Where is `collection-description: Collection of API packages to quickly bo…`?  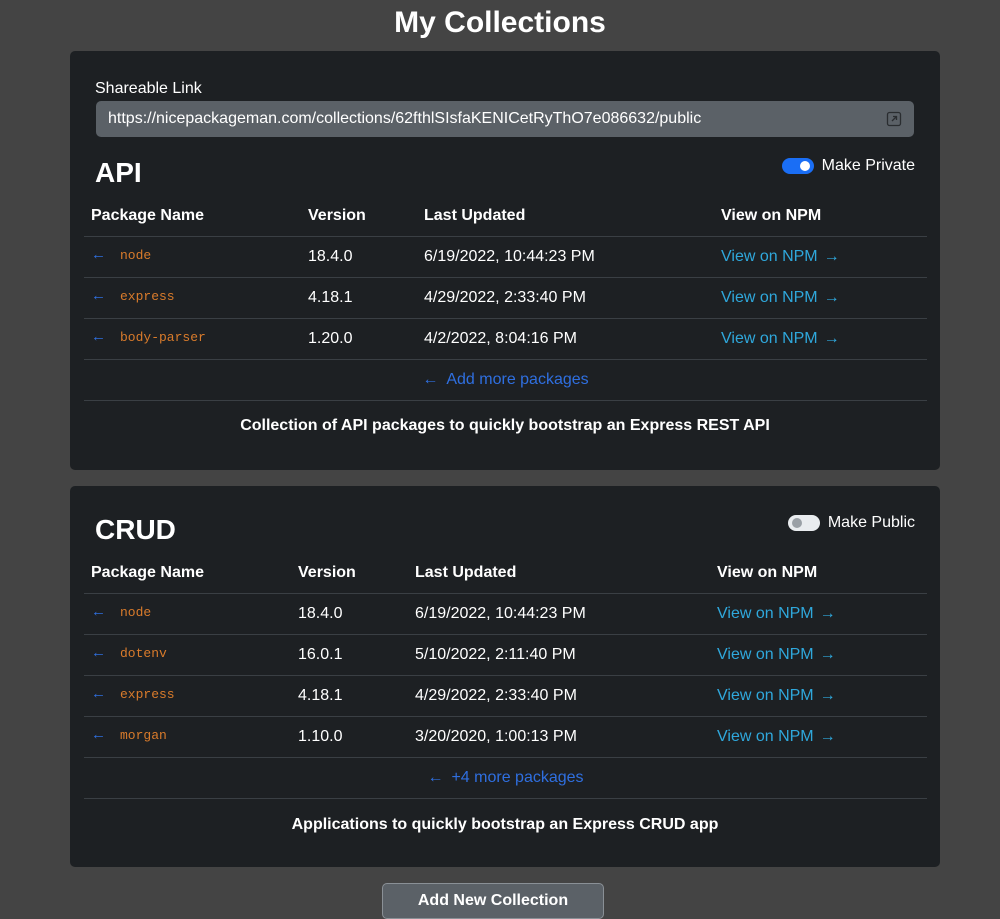
collection-description: Collection of API packages to quickly bo… is located at coordinates (505, 425).